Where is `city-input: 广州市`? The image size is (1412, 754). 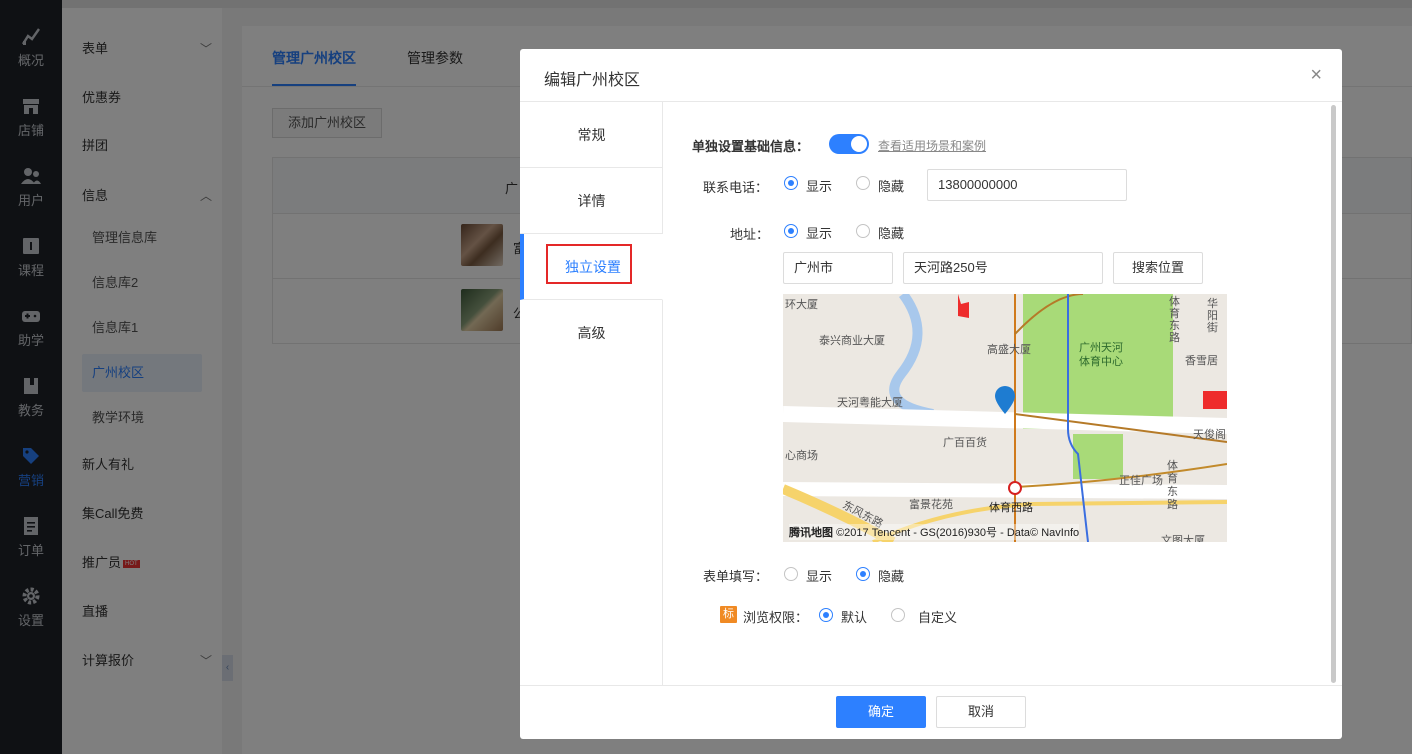
city-input: 广州市 is located at coordinates (838, 268).